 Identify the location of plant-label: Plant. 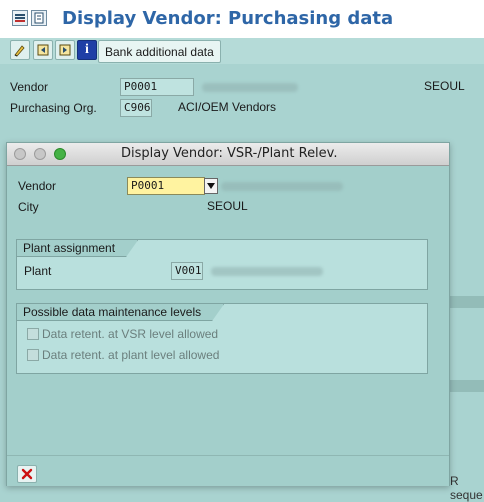
(38, 271).